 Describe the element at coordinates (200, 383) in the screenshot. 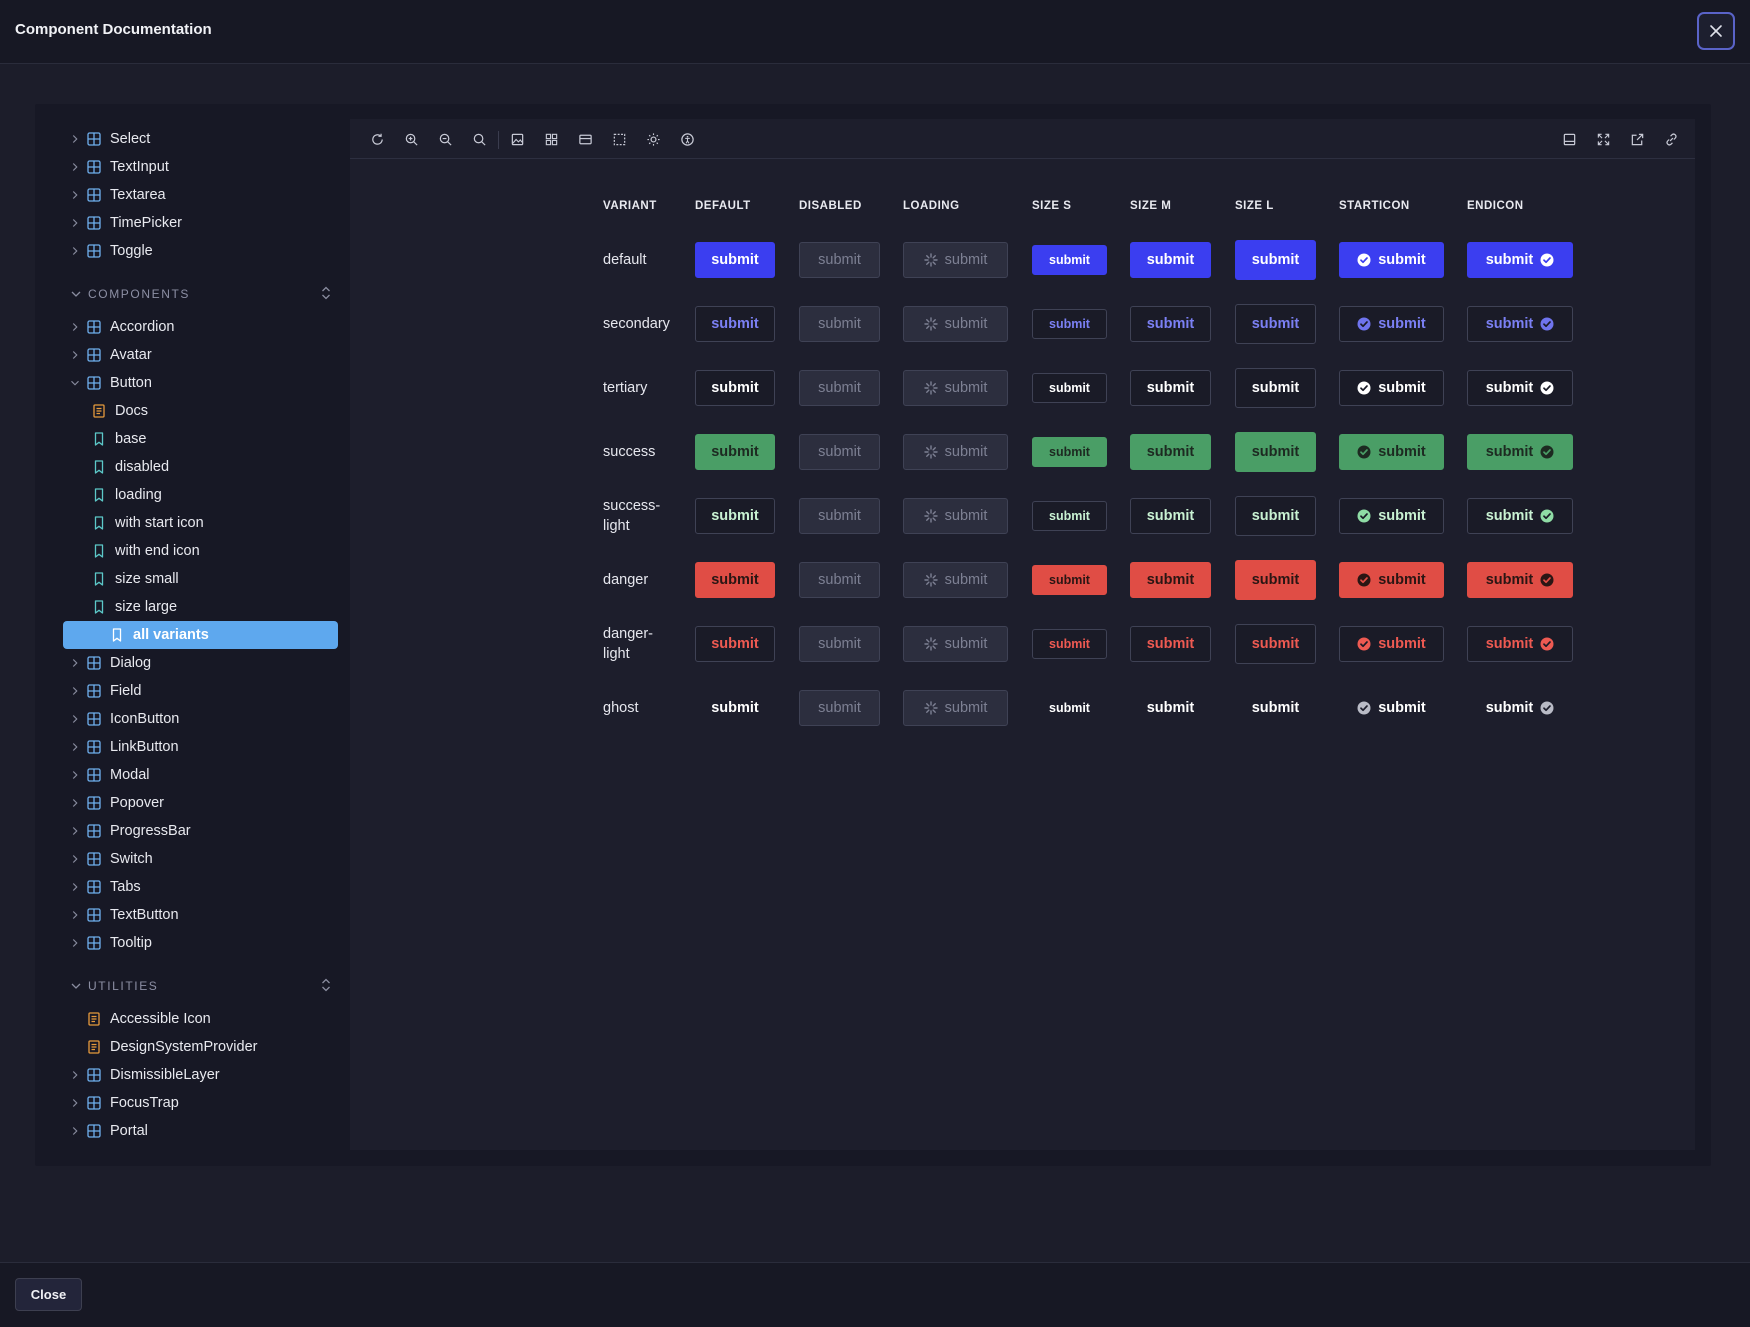

I see `sidebar-item-button: Button` at that location.